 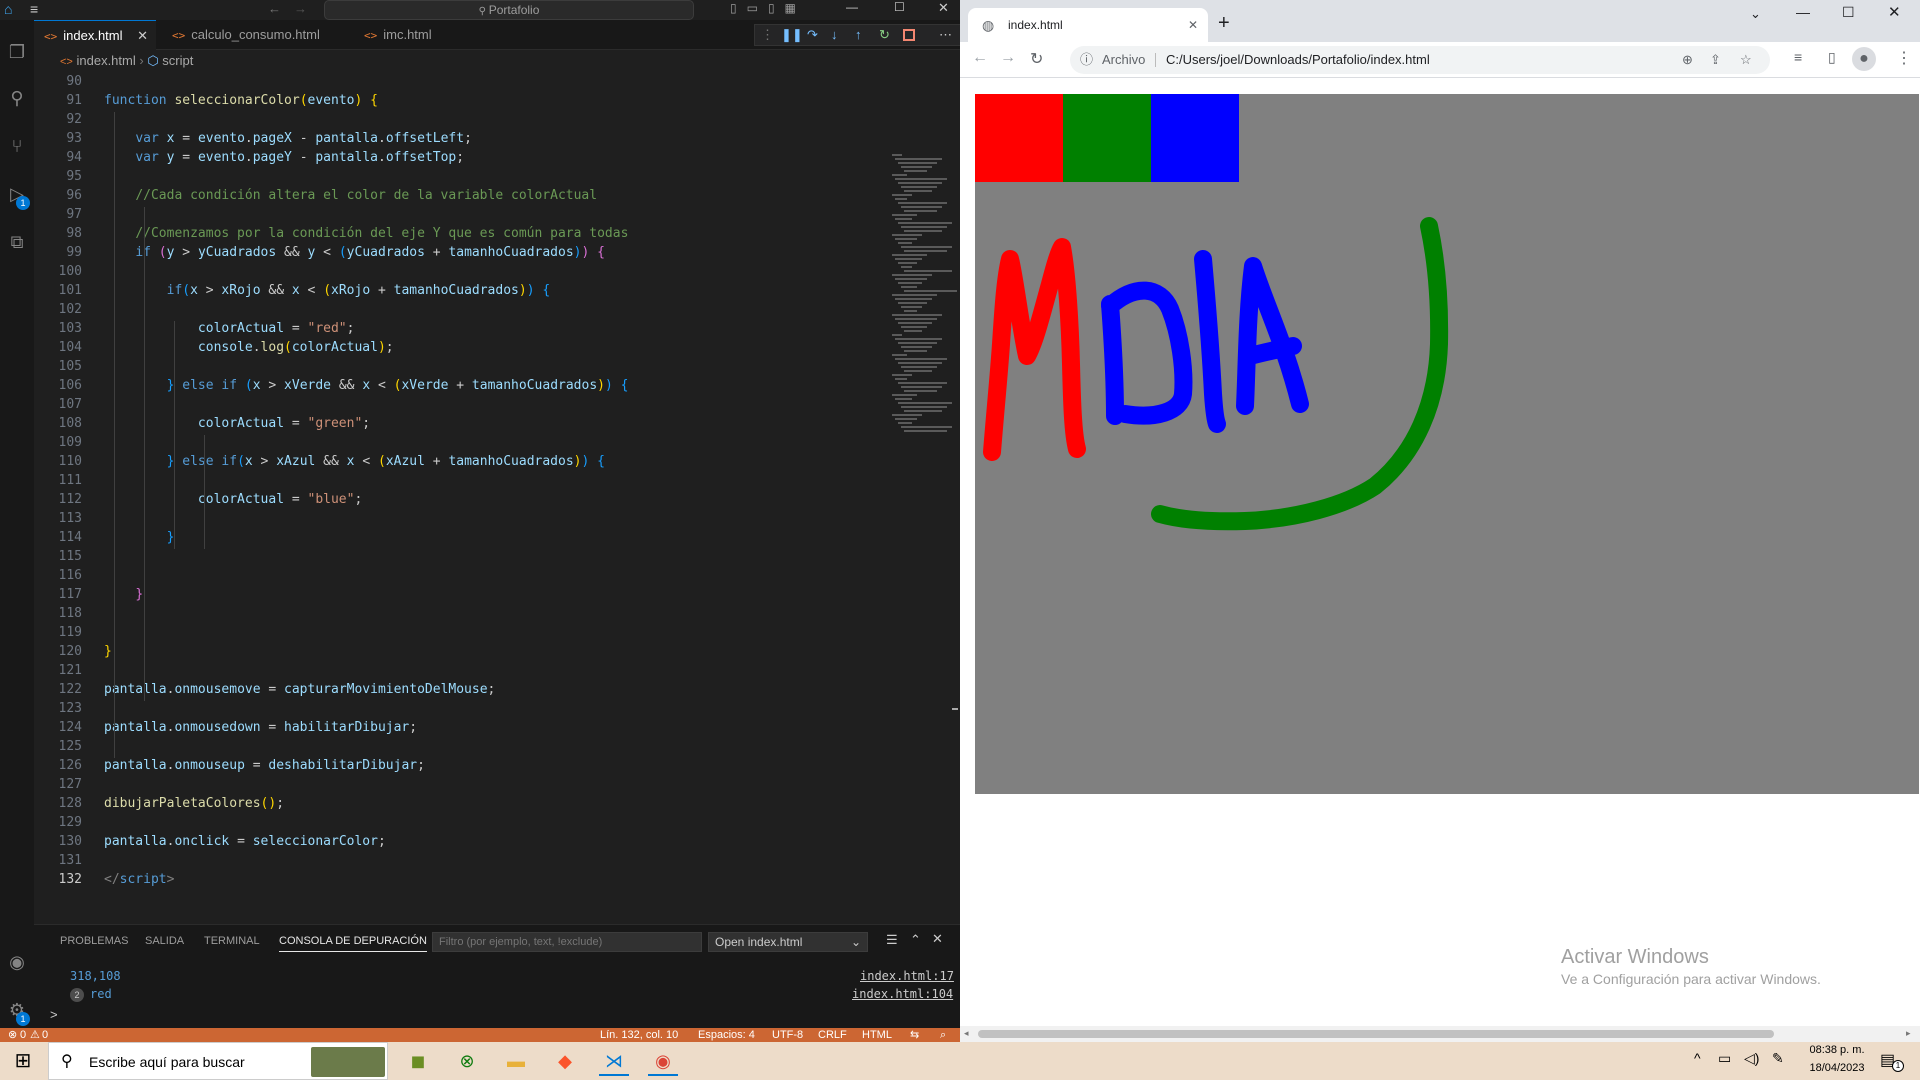 What do you see at coordinates (164, 941) in the screenshot?
I see `panel-tab-output: SALIDA` at bounding box center [164, 941].